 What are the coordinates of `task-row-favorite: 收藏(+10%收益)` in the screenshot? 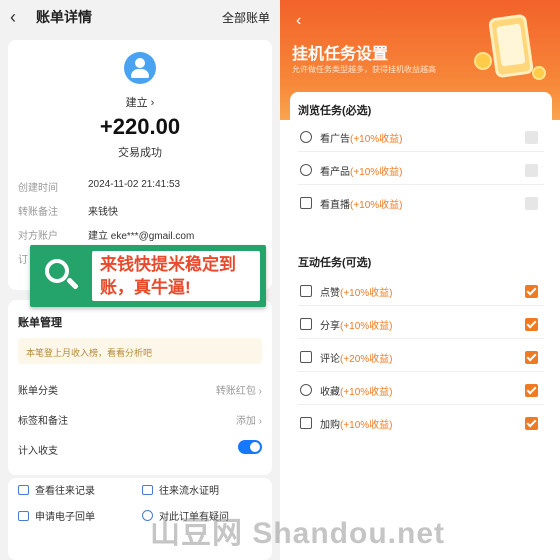 It's located at (421, 390).